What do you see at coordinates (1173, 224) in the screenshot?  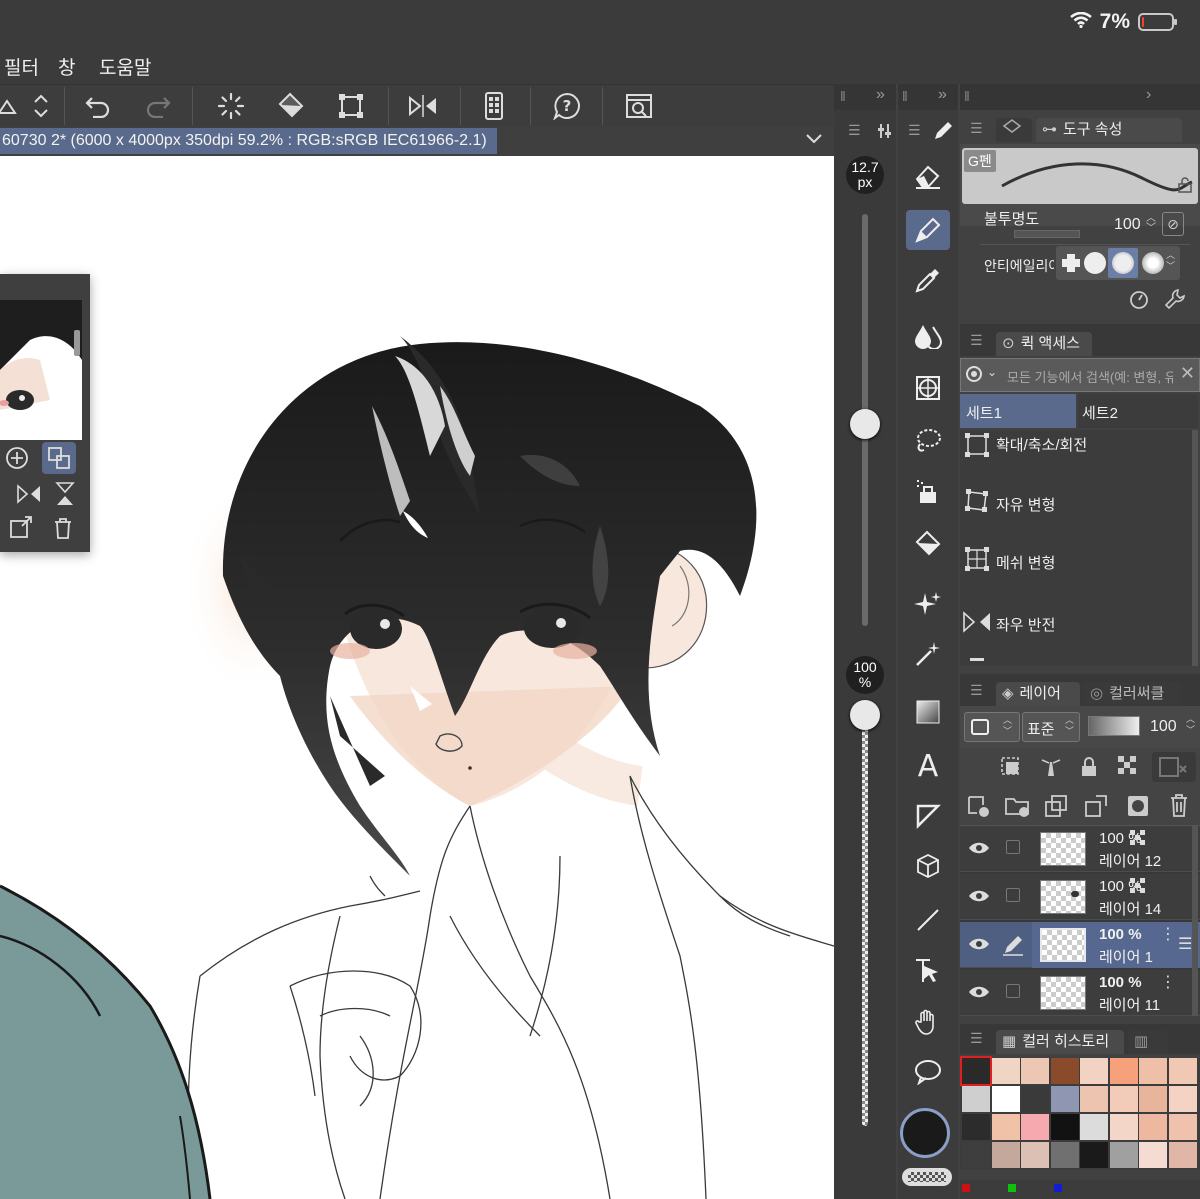 I see `none-toggle-icon: ⊘` at bounding box center [1173, 224].